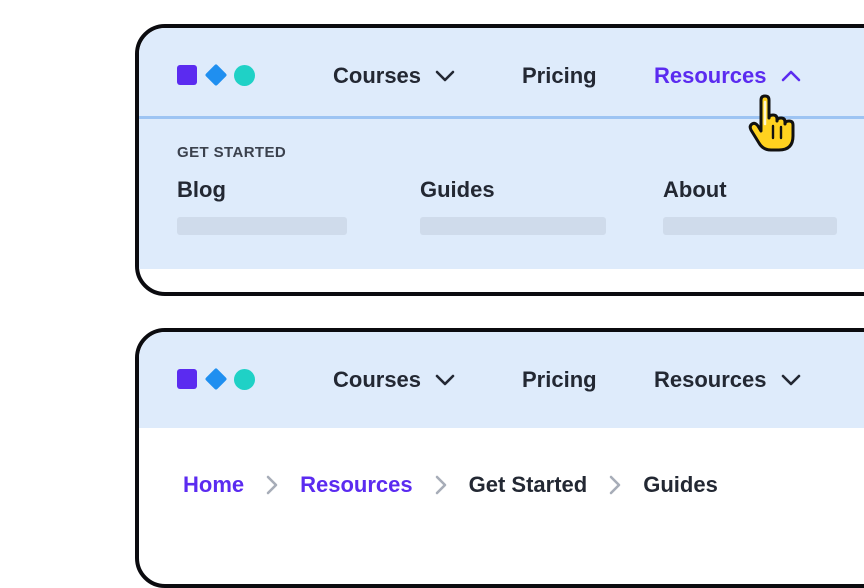  Describe the element at coordinates (750, 190) in the screenshot. I see `dropdown-item-title: About` at that location.